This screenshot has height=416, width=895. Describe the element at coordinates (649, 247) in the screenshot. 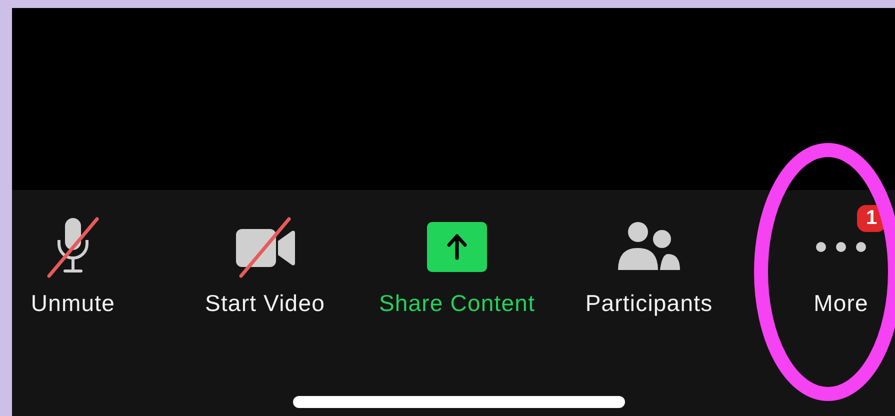

I see `participants-icon` at that location.